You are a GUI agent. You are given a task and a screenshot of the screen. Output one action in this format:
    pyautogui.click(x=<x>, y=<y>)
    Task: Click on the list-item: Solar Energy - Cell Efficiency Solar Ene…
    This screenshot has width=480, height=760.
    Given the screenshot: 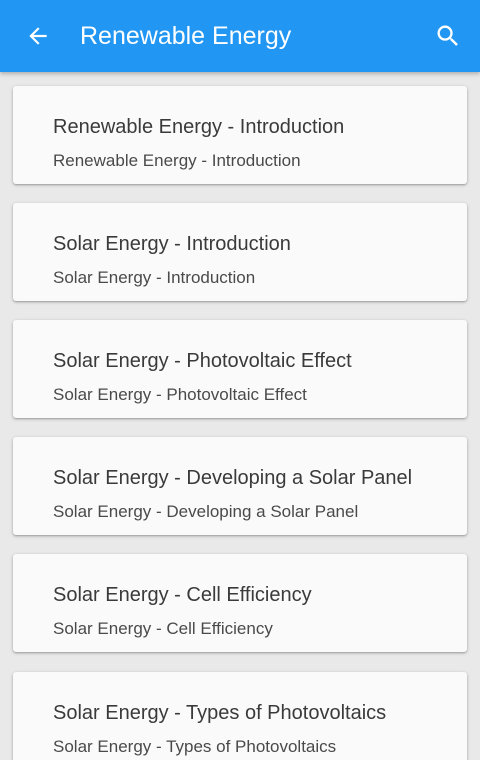 What is the action you would take?
    pyautogui.click(x=240, y=603)
    